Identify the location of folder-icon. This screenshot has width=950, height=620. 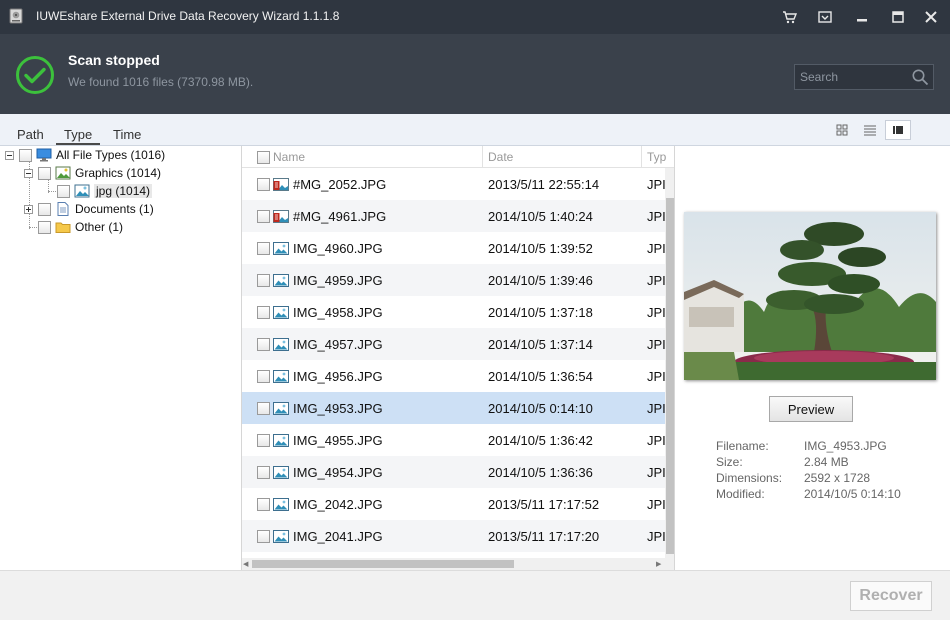
(63, 227).